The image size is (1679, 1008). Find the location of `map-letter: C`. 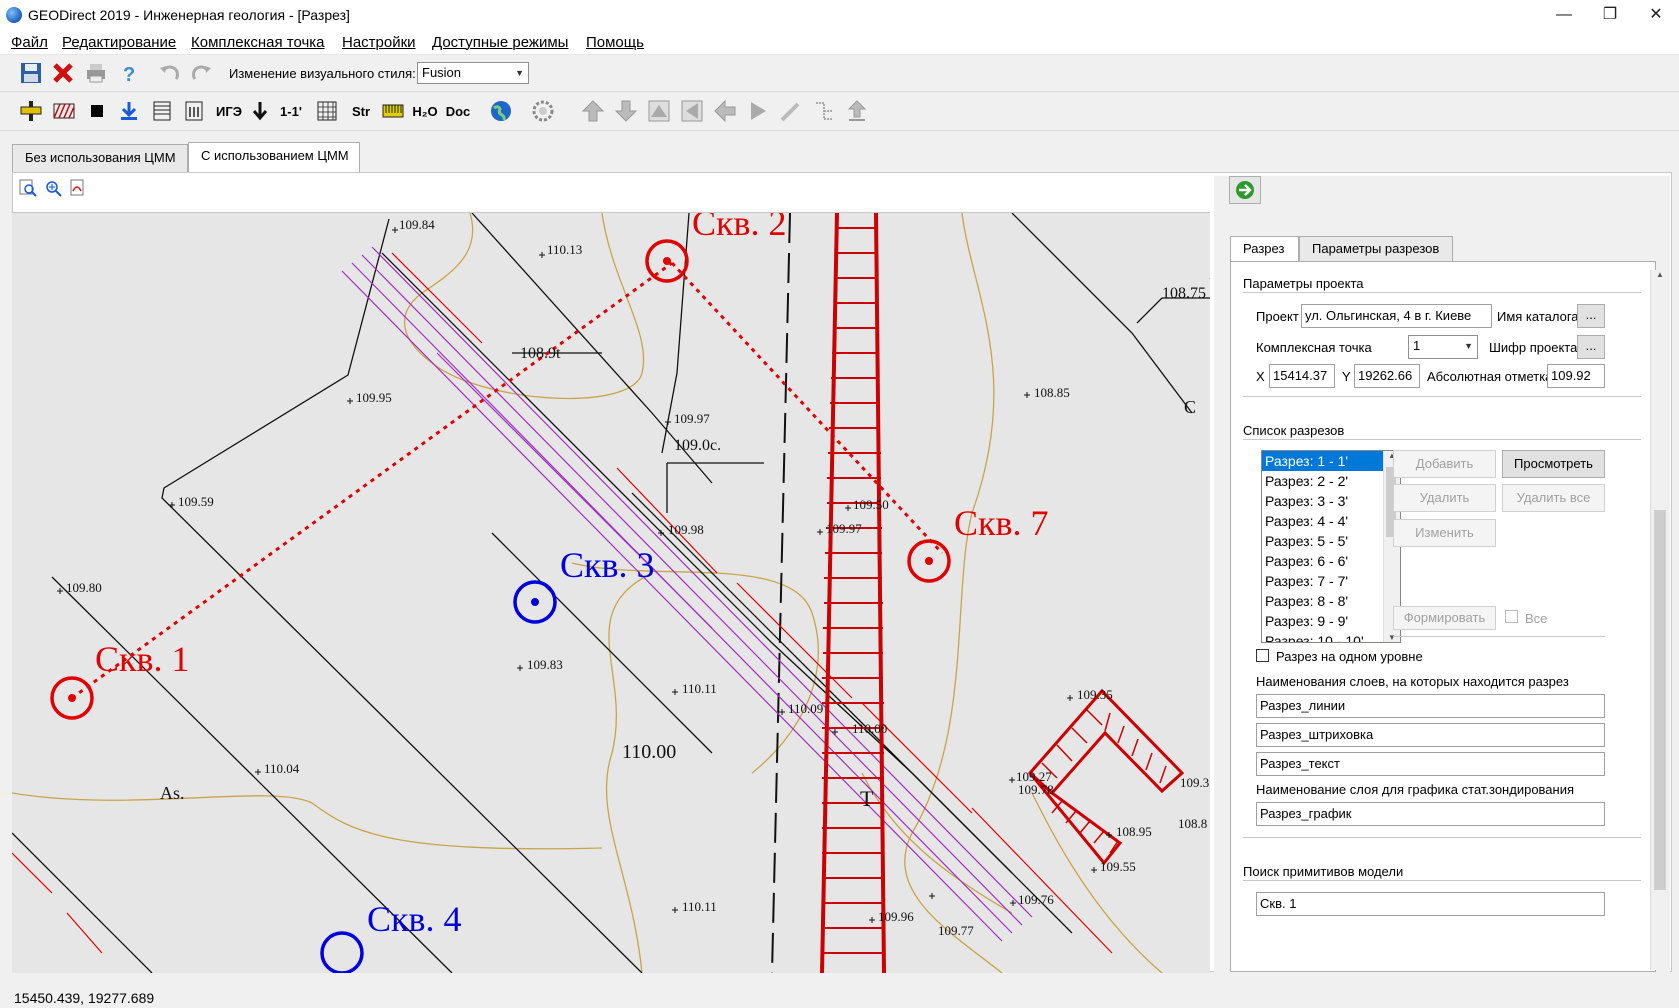

map-letter: C is located at coordinates (1190, 407).